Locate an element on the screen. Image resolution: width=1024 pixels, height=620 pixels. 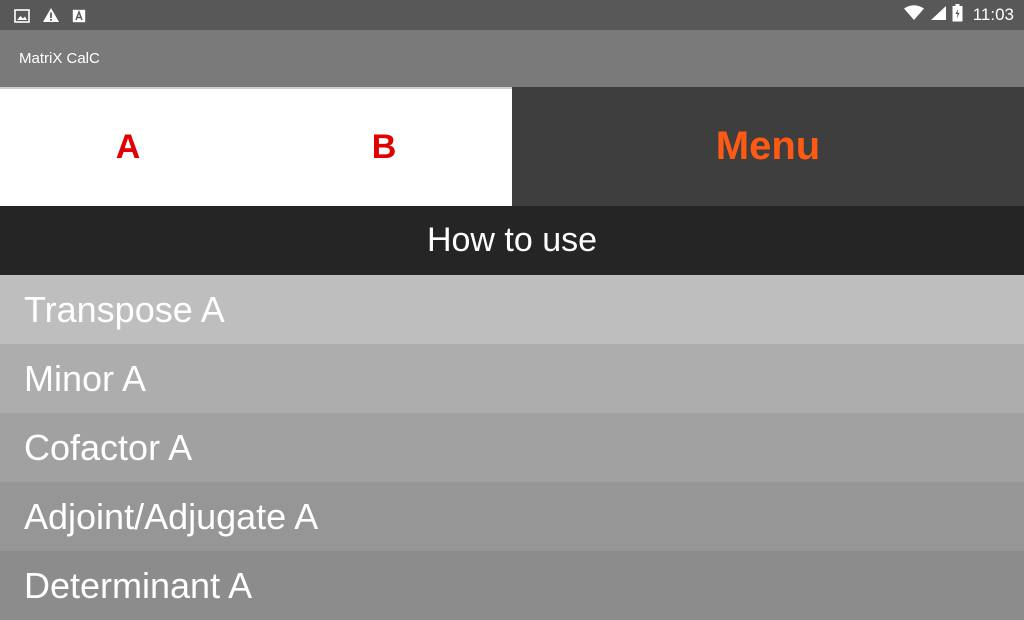
wifi-icon is located at coordinates (913, 15).